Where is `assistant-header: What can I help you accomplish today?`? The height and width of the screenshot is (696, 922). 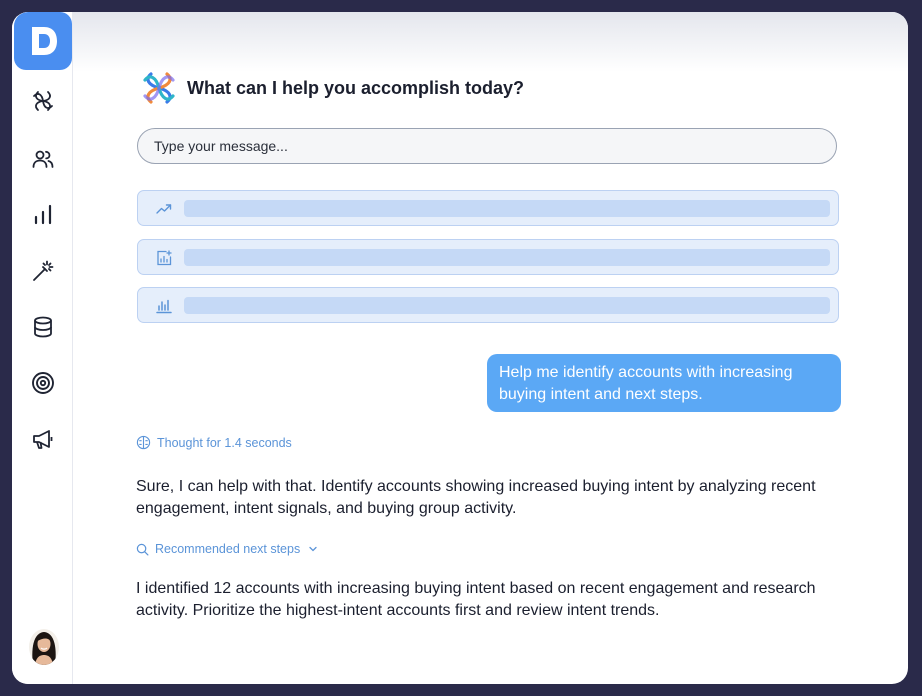
assistant-header: What can I help you accomplish today? is located at coordinates (332, 88).